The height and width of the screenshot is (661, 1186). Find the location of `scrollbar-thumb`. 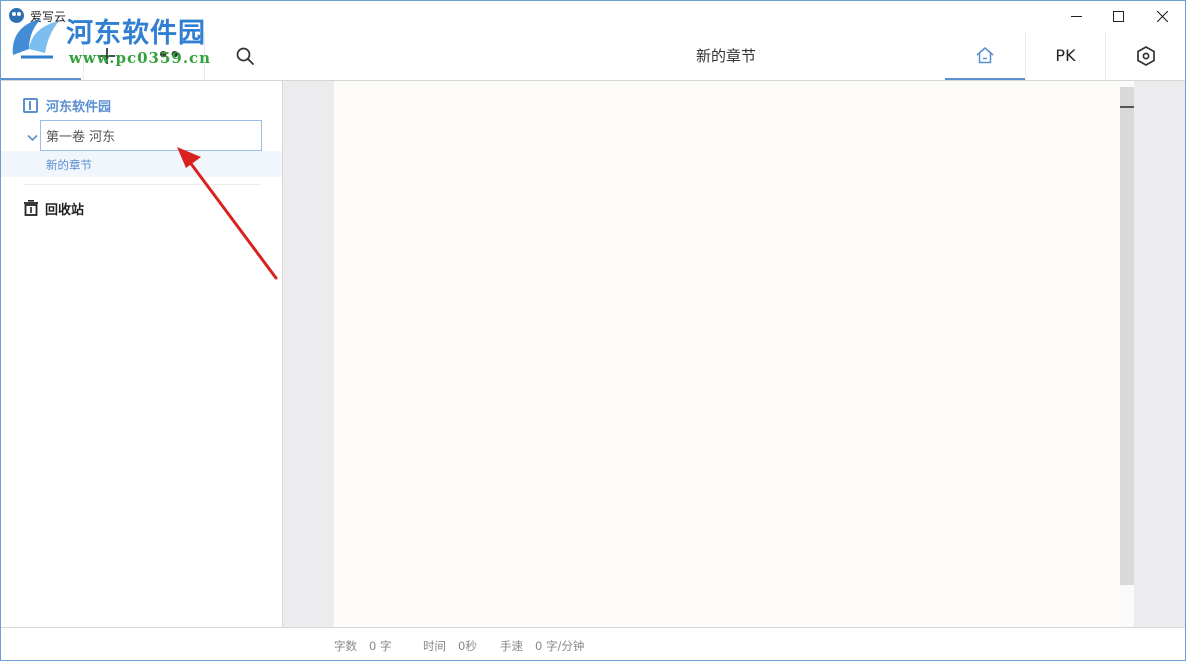

scrollbar-thumb is located at coordinates (1127, 336).